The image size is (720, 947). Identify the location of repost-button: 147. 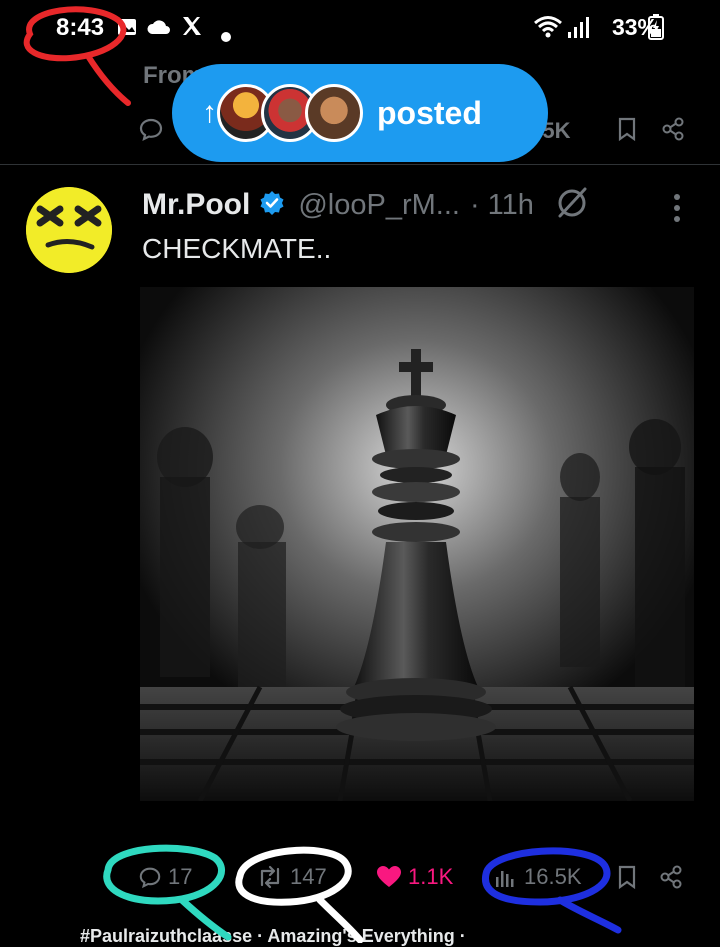
(291, 877).